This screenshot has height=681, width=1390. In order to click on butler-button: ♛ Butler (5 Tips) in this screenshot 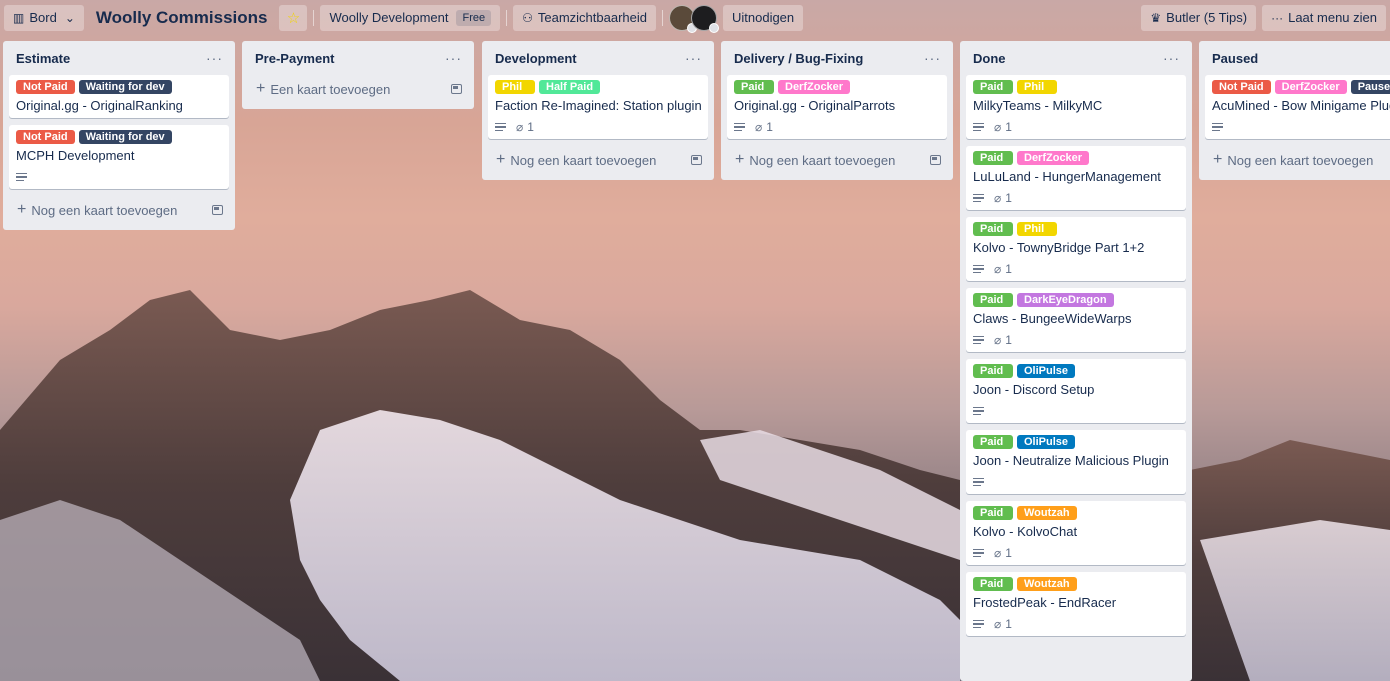, I will do `click(1199, 17)`.